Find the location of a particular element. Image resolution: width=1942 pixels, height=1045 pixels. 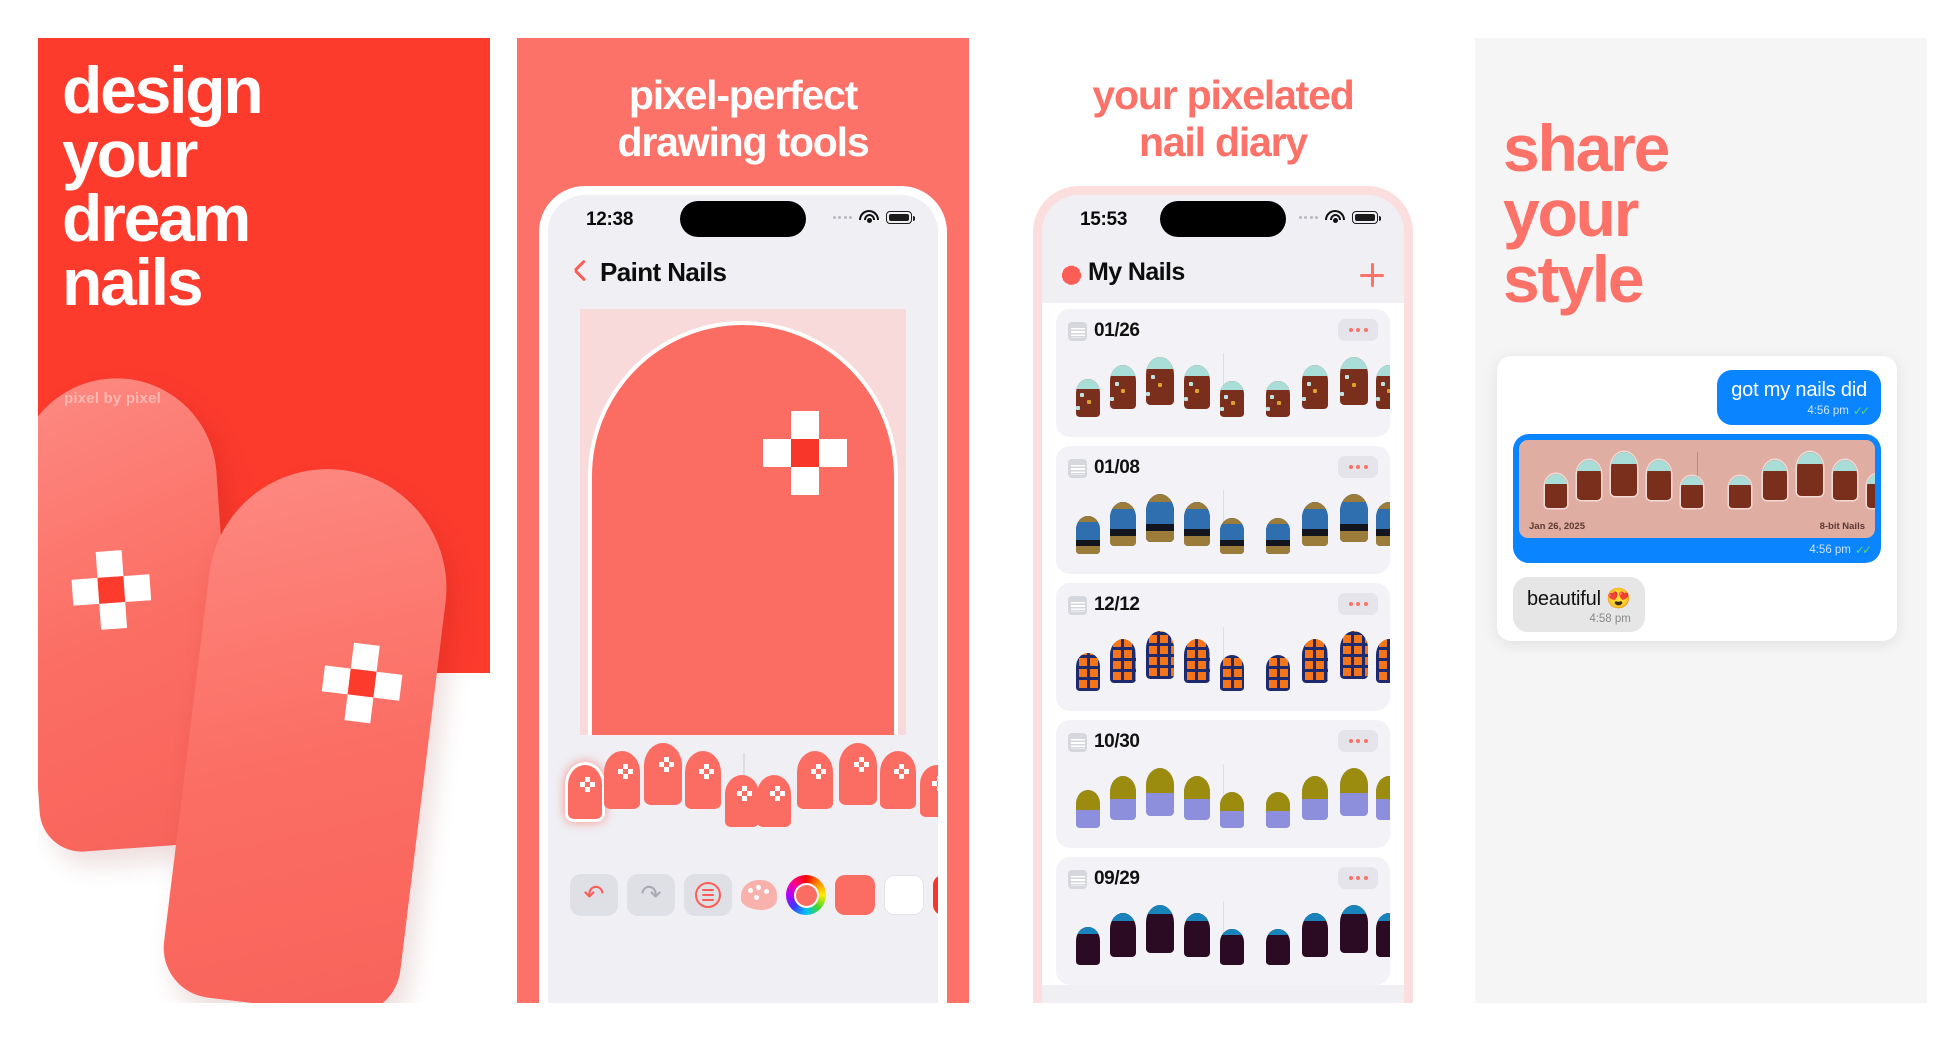

chat-bubble-incoming: beautiful 😍 4:58 pm is located at coordinates (1579, 604).